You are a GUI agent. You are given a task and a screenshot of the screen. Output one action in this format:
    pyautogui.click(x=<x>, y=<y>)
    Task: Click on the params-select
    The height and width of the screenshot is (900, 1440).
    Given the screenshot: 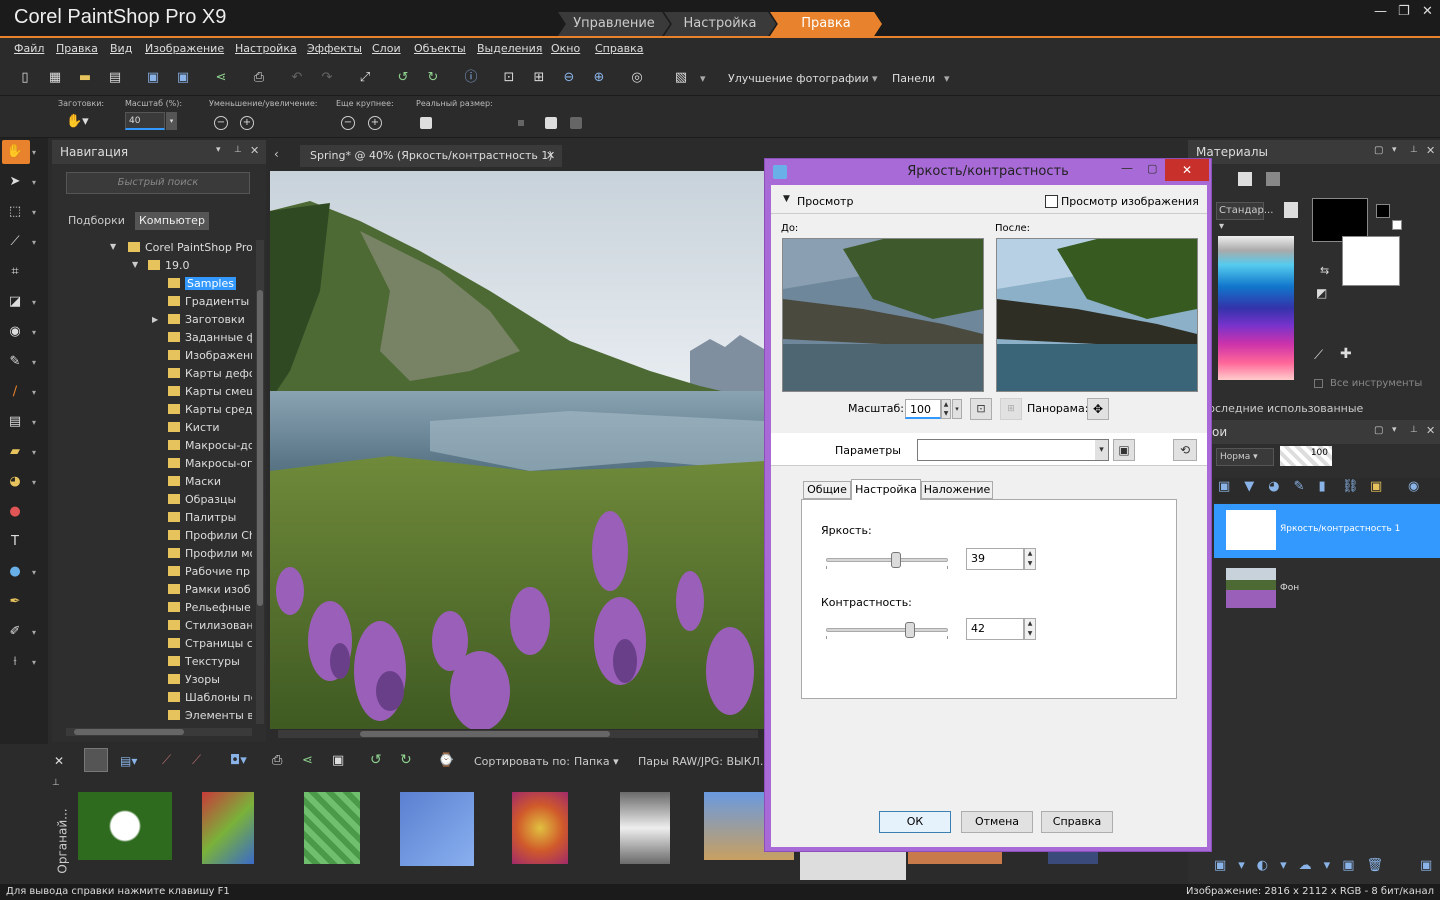 What is the action you would take?
    pyautogui.click(x=1013, y=450)
    